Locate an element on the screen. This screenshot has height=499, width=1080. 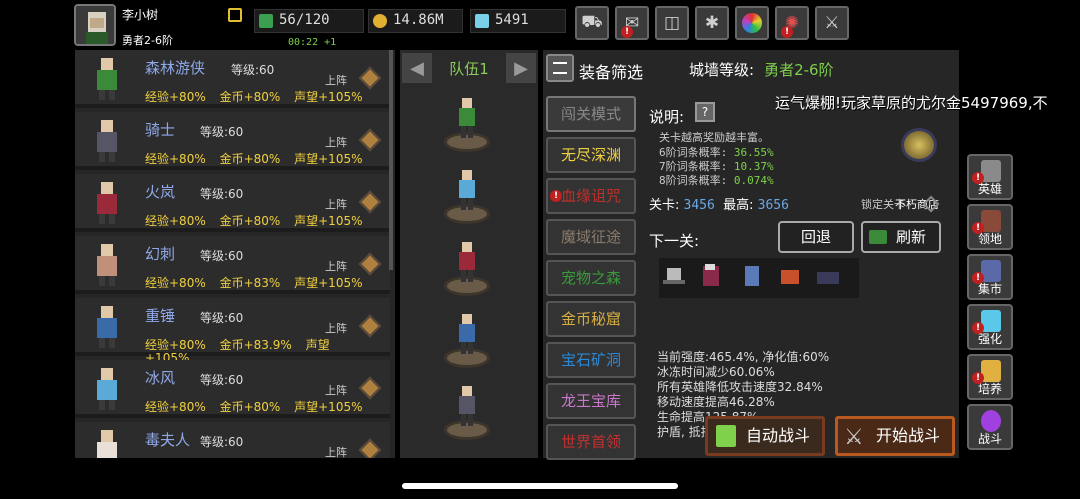
gold-coin-icon is located at coordinates (380, 21).